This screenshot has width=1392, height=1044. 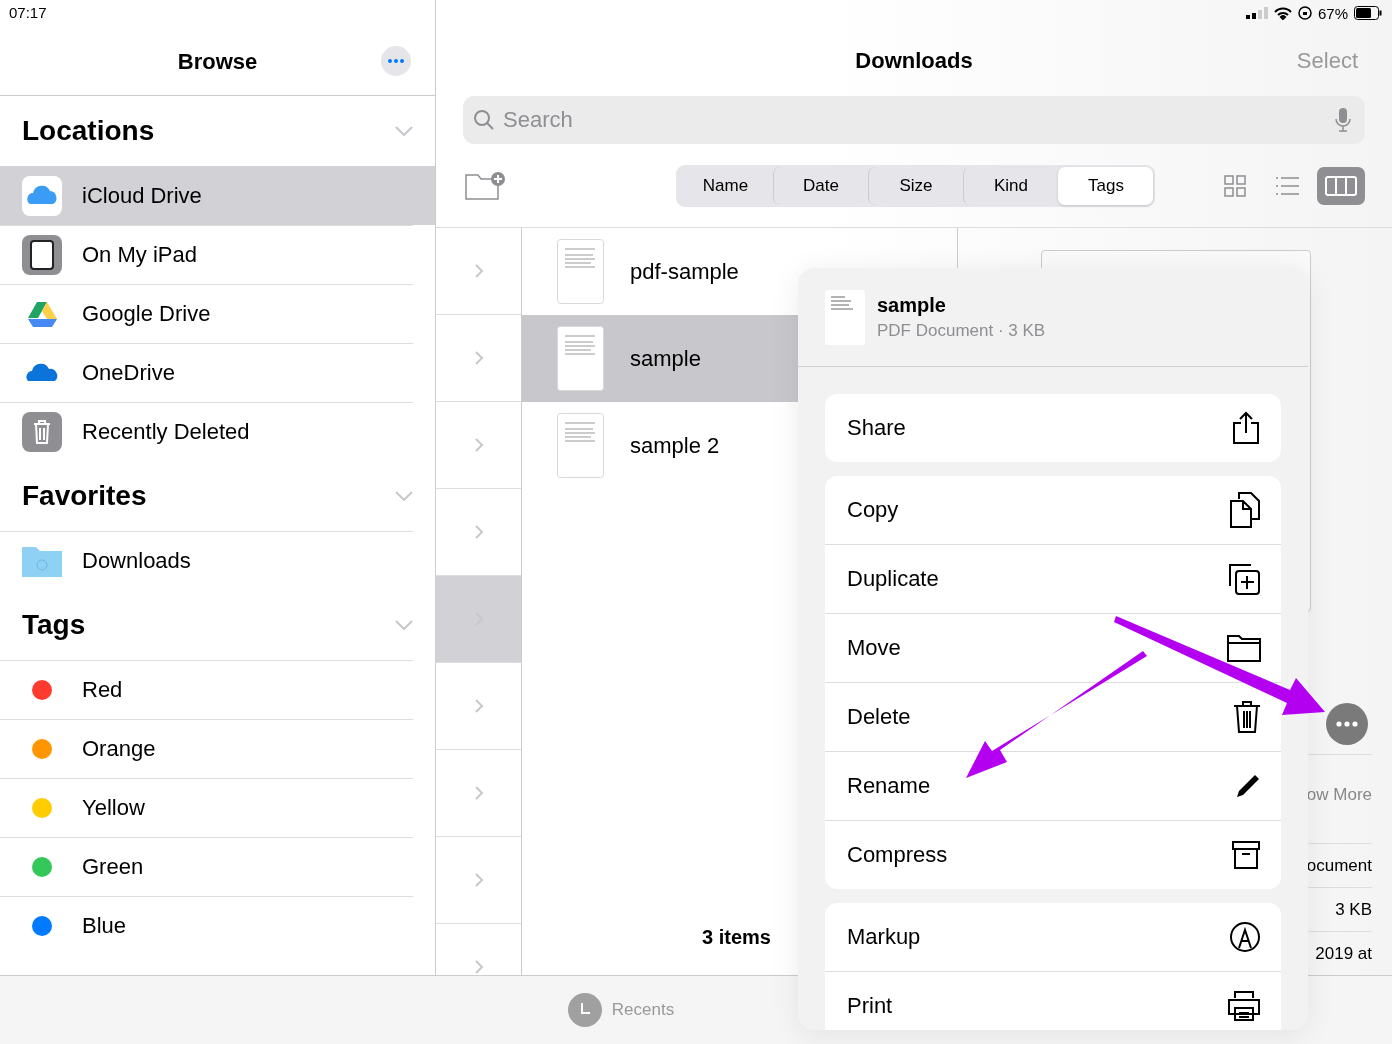 What do you see at coordinates (28, 12) in the screenshot?
I see `status-time: 07:17` at bounding box center [28, 12].